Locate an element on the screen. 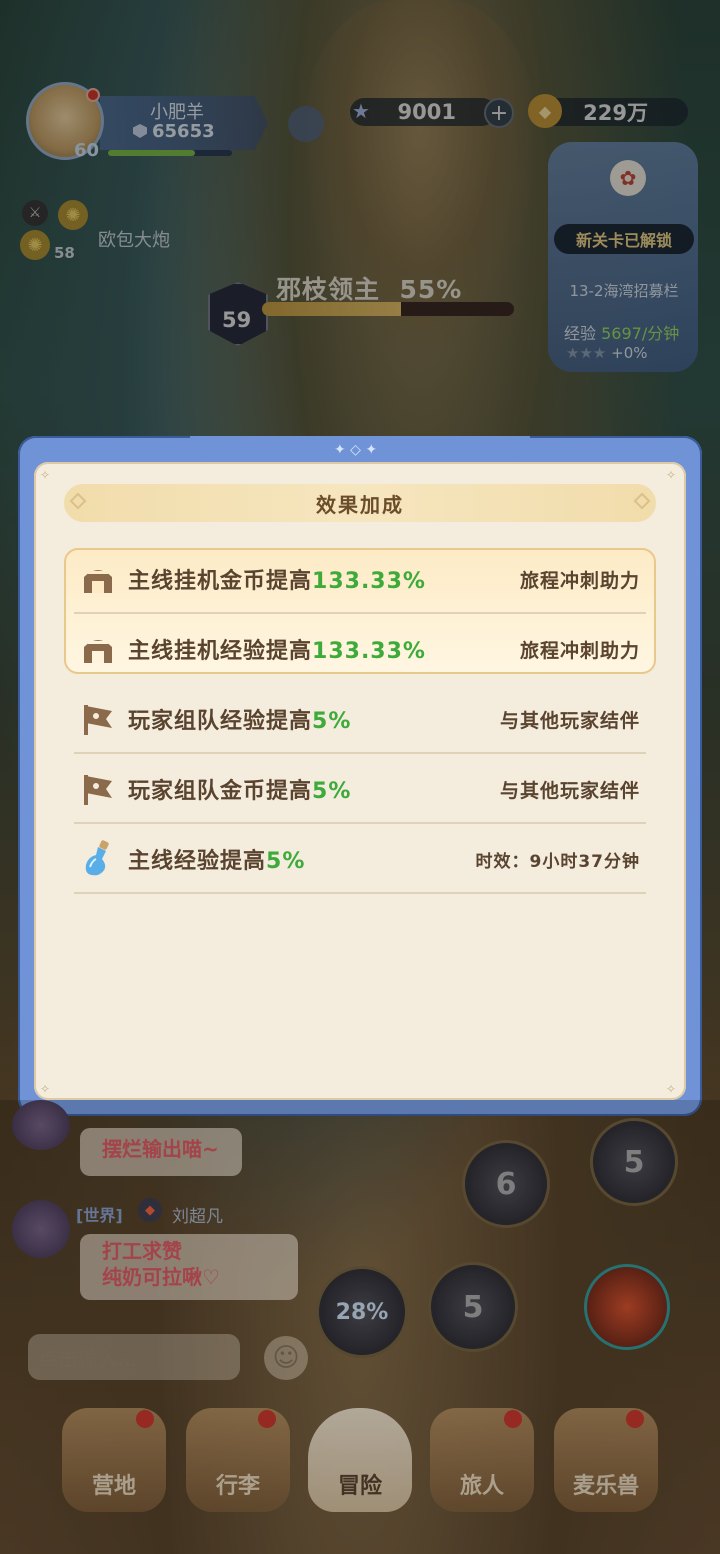 This screenshot has height=1554, width=720. chat-message-line: 打工求赞 is located at coordinates (142, 1251).